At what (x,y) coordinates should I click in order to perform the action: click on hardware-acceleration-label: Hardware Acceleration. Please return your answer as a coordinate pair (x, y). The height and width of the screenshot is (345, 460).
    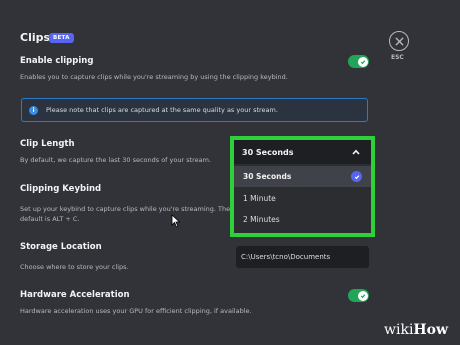
    Looking at the image, I should click on (75, 295).